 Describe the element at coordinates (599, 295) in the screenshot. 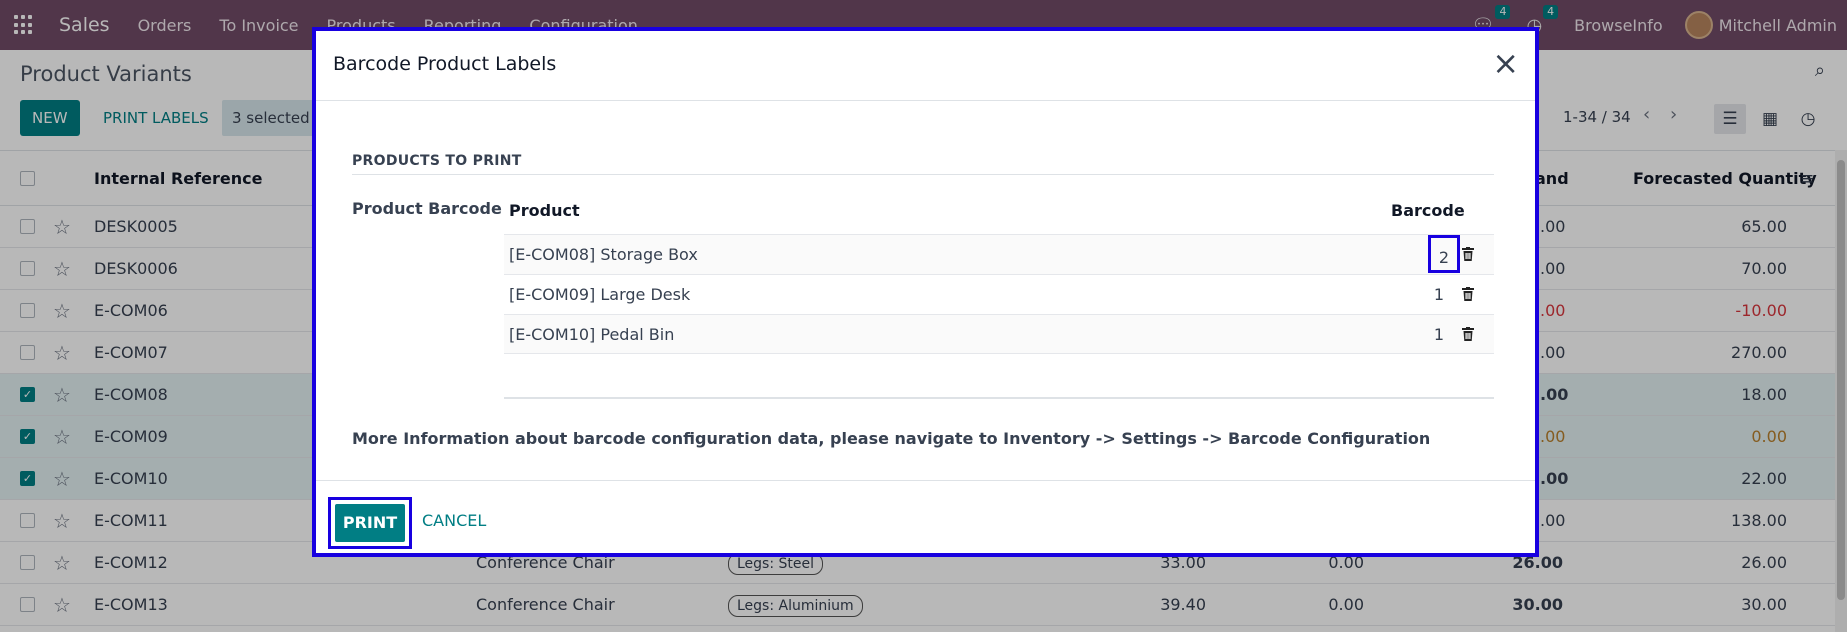

I see `line-product: [E-COM09] Large Desk` at that location.